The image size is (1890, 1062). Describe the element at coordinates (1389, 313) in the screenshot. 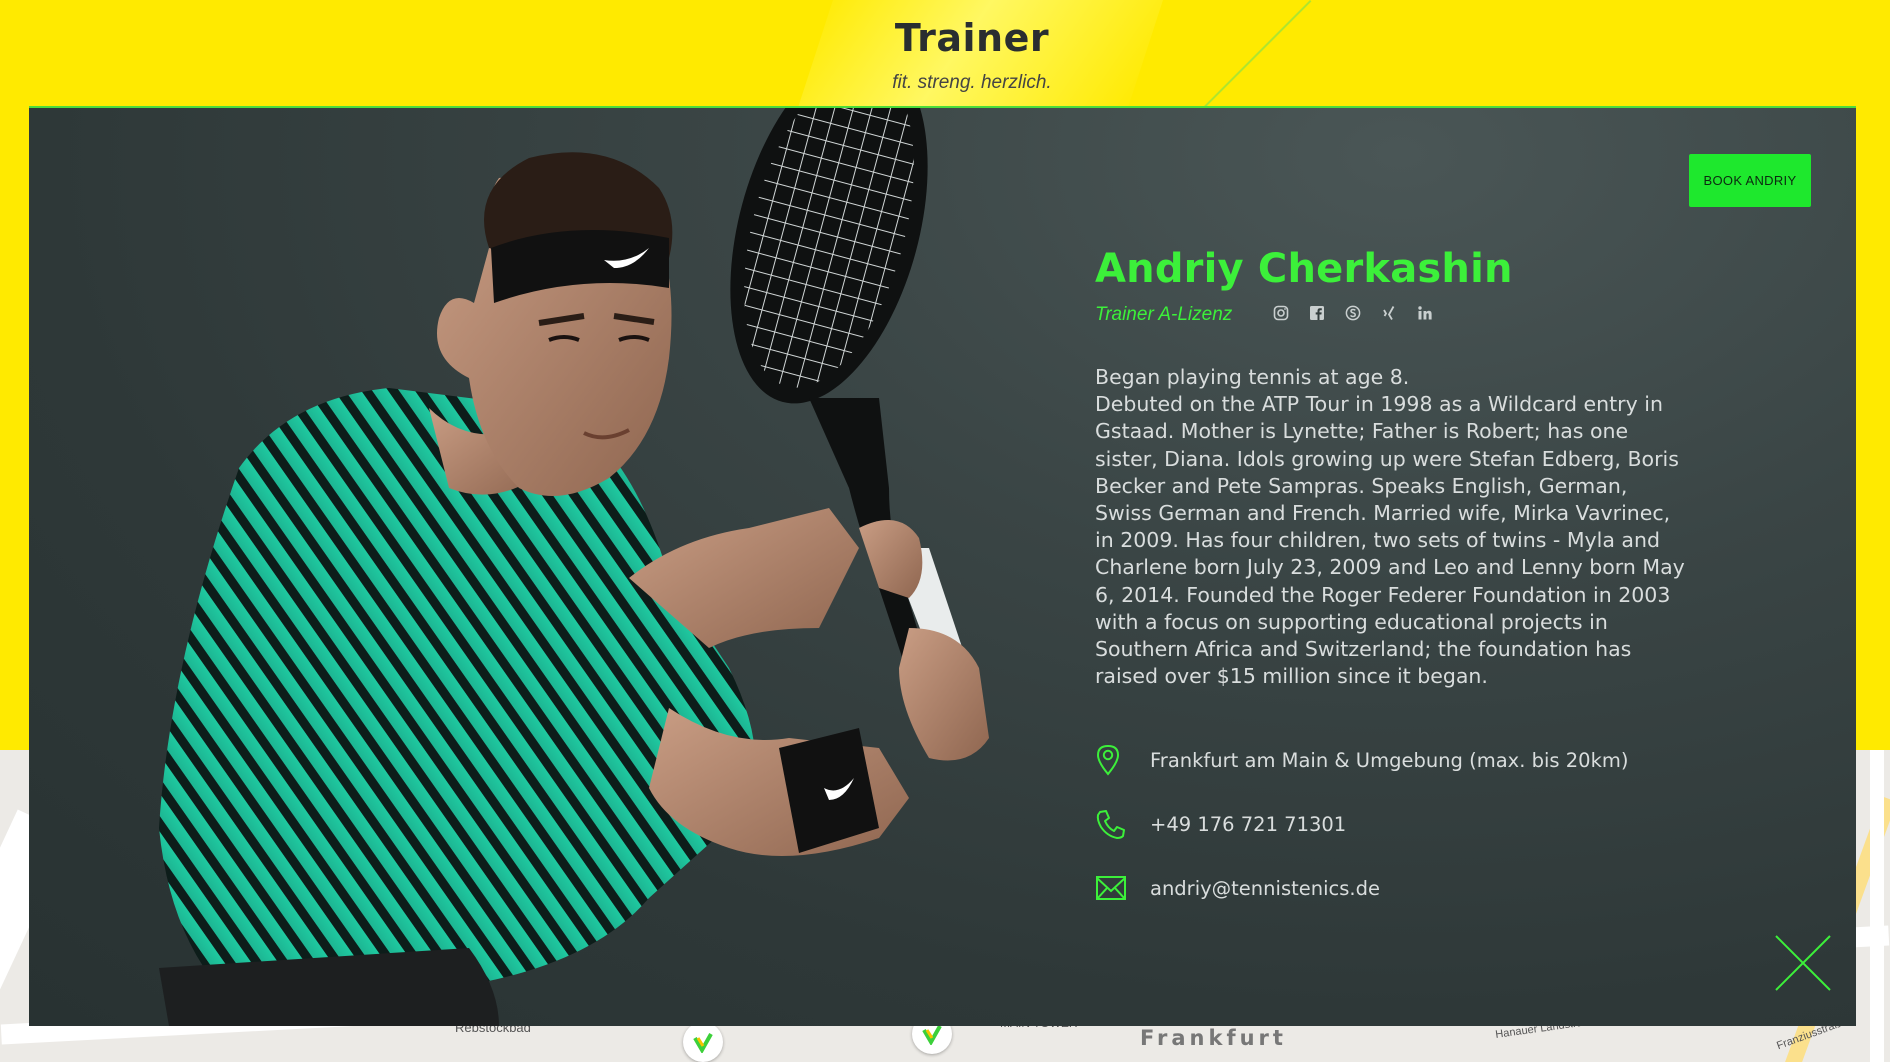

I see `xing-icon` at that location.